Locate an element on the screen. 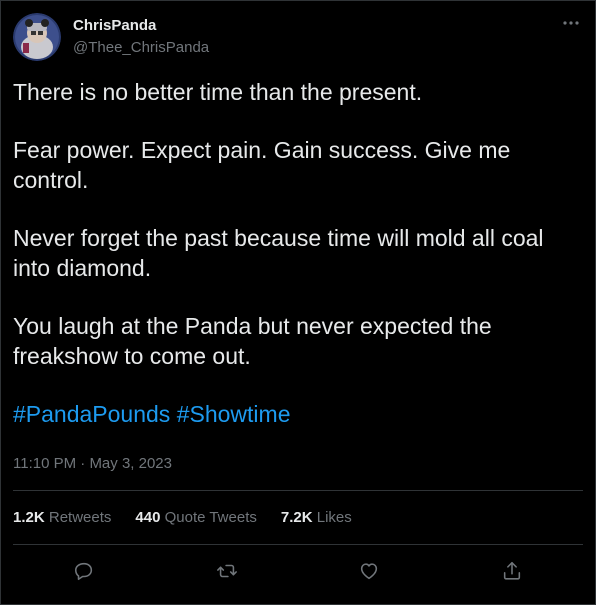 This screenshot has width=596, height=605. tweet-date: May 3, 2023 is located at coordinates (130, 463).